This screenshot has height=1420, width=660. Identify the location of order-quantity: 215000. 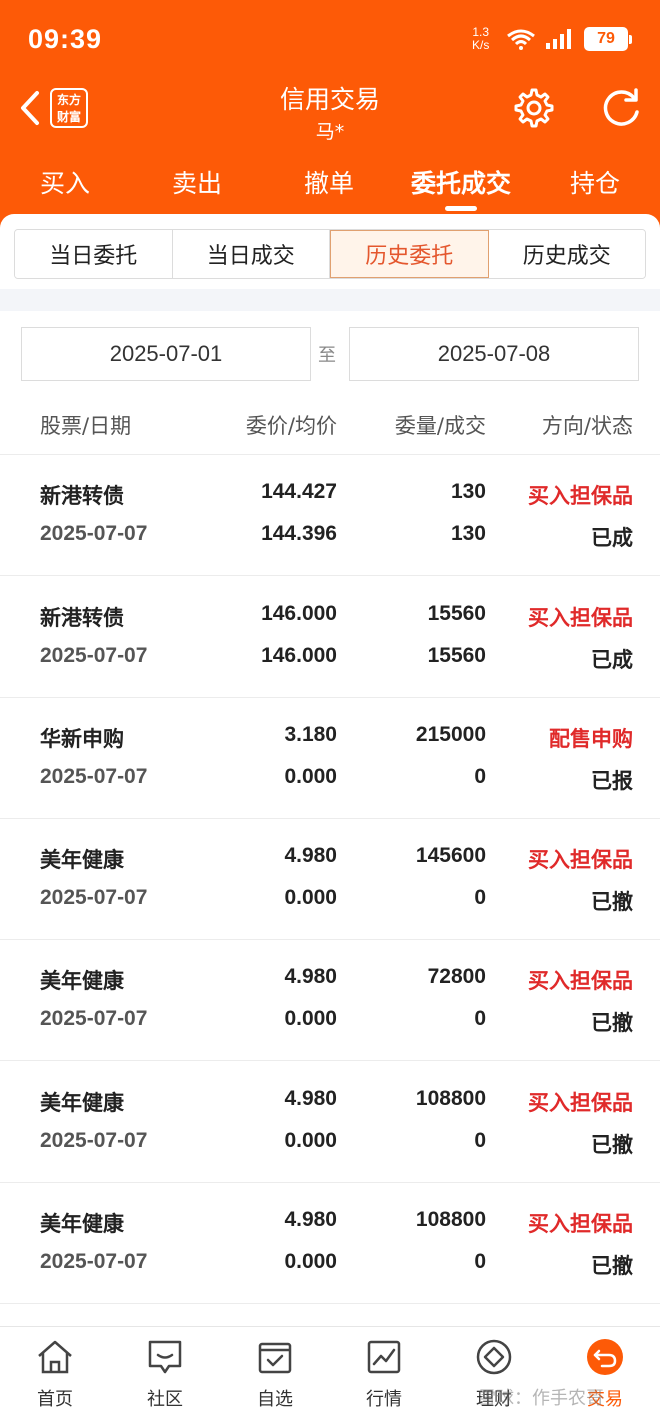
(450, 734).